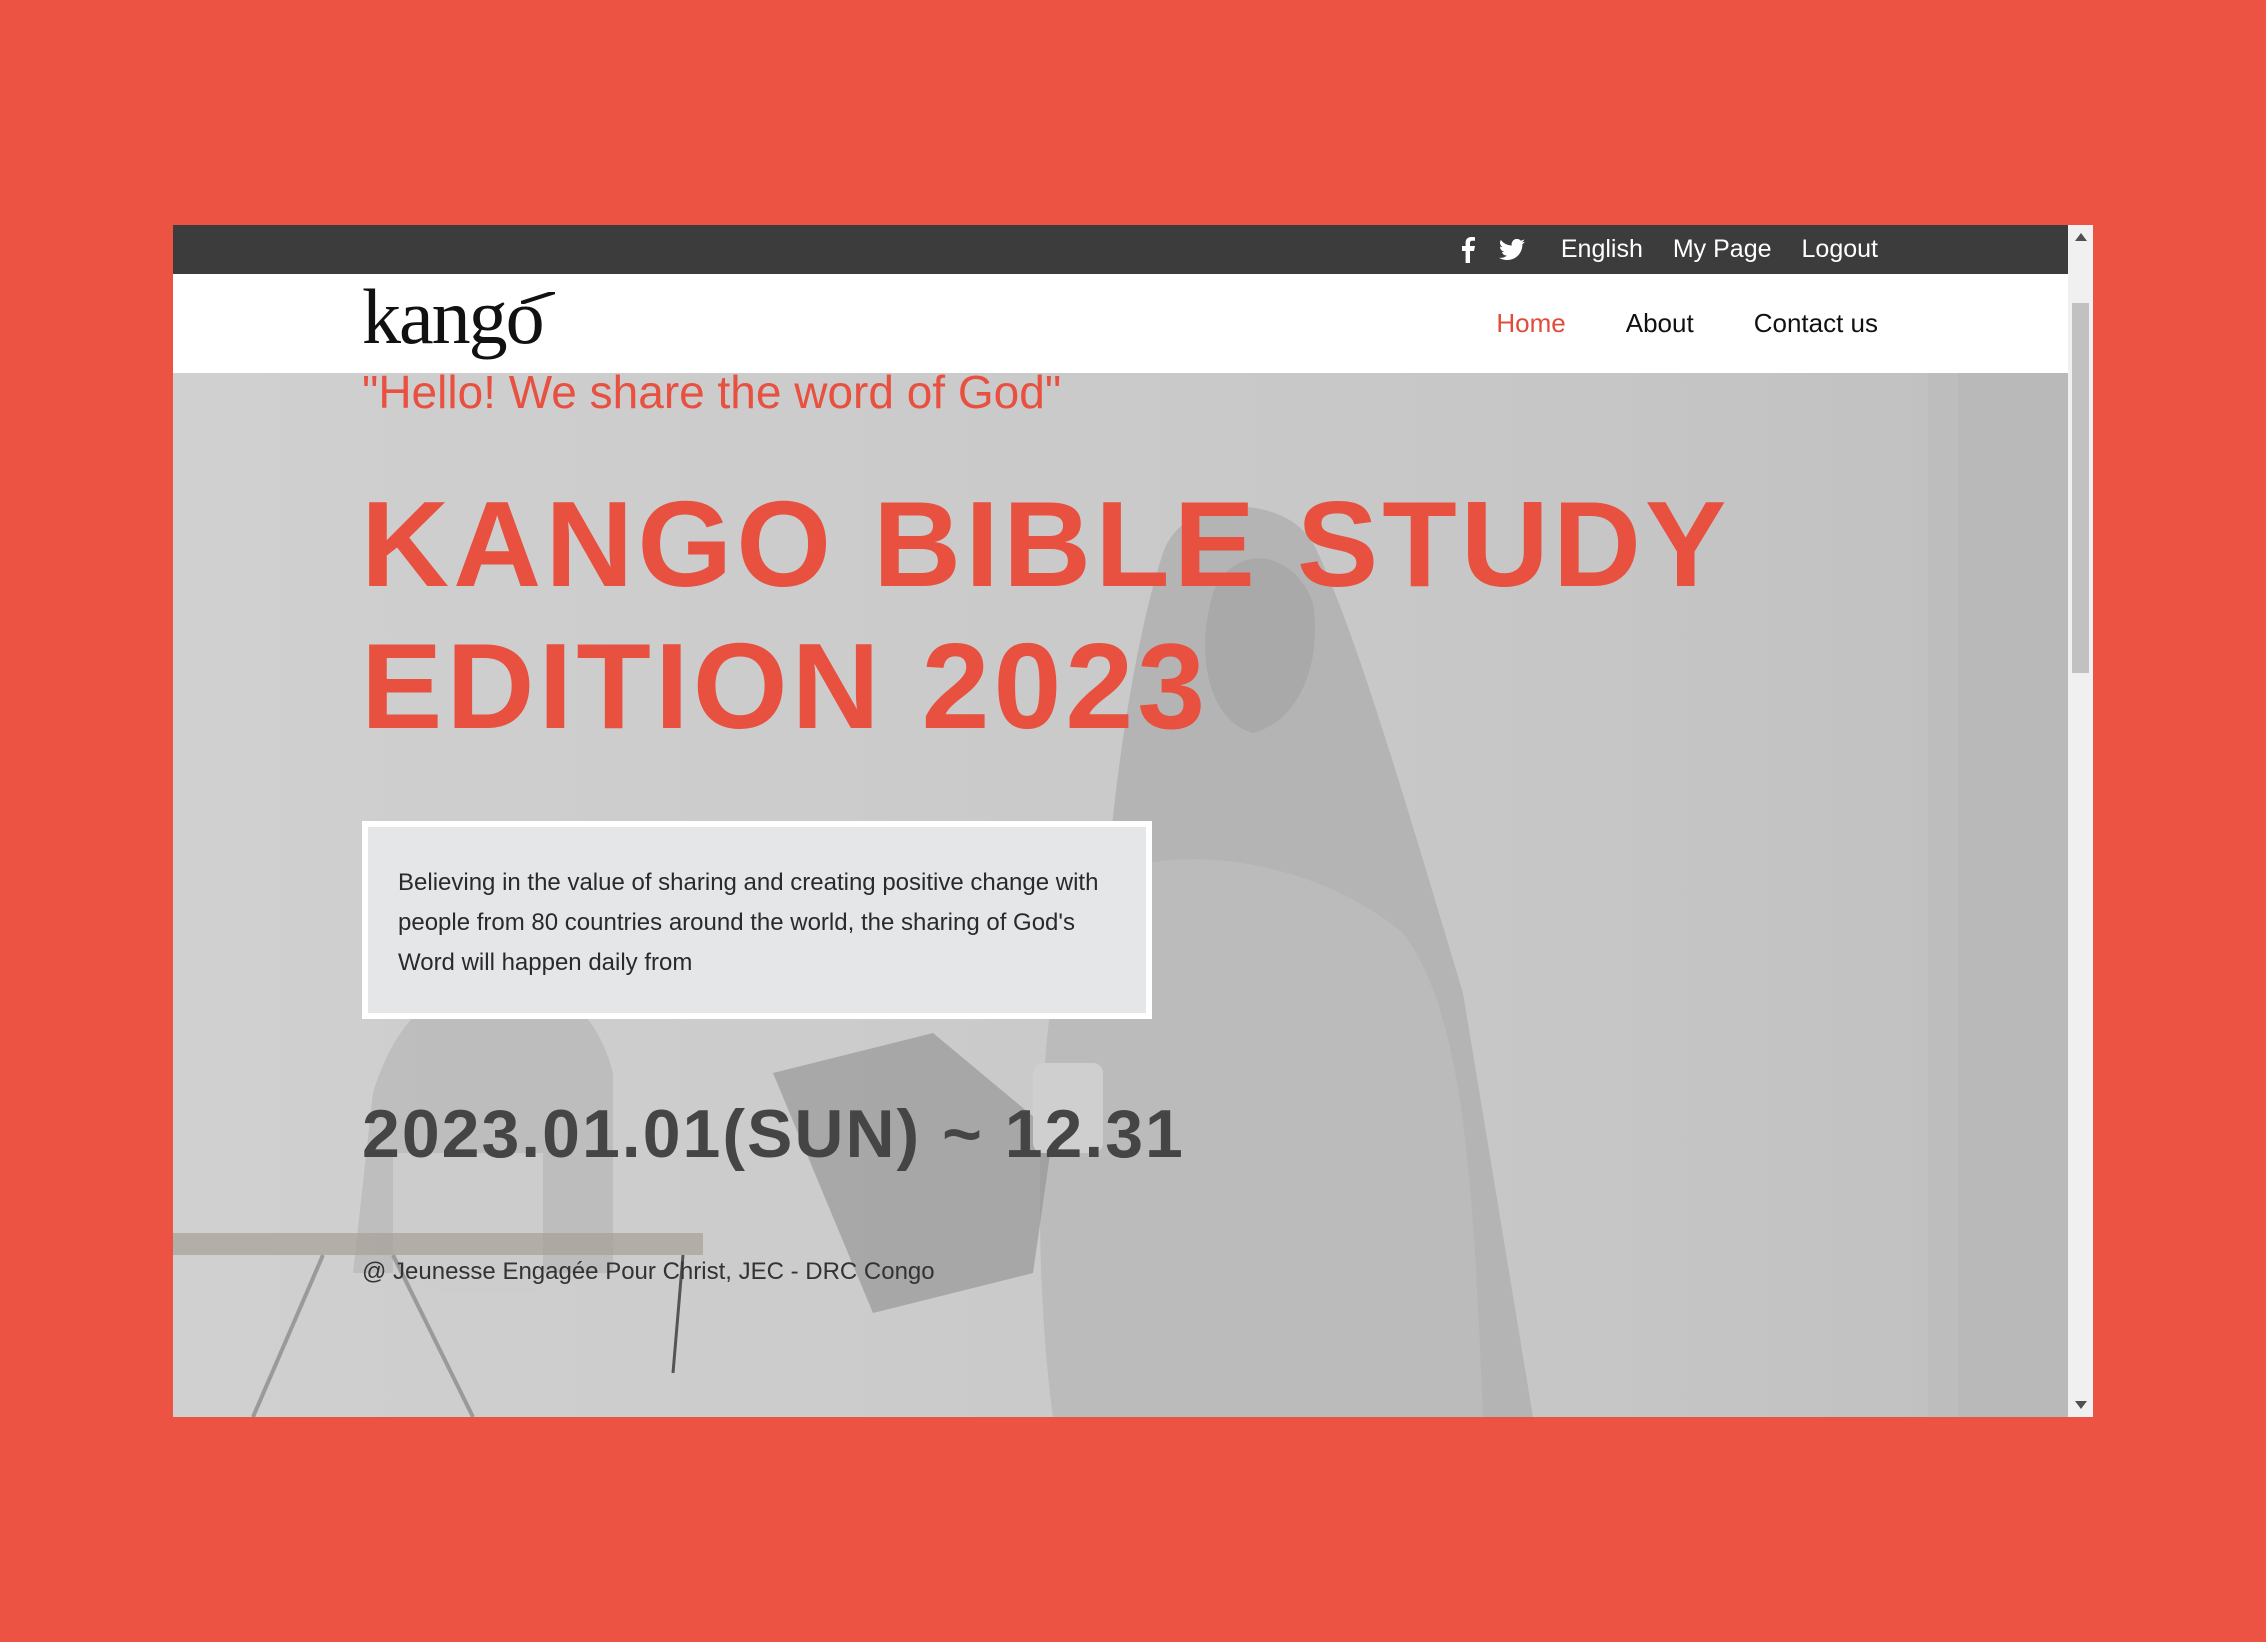 This screenshot has width=2266, height=1642. I want to click on main-menu: Home About Contact us, so click(1687, 323).